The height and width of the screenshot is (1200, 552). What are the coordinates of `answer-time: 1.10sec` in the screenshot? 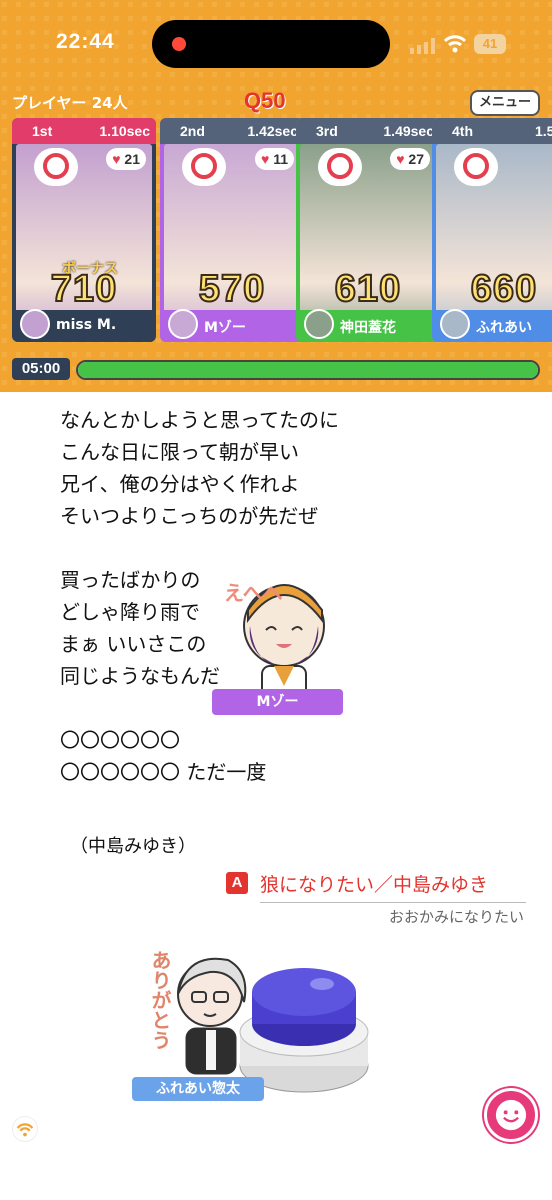 It's located at (124, 131).